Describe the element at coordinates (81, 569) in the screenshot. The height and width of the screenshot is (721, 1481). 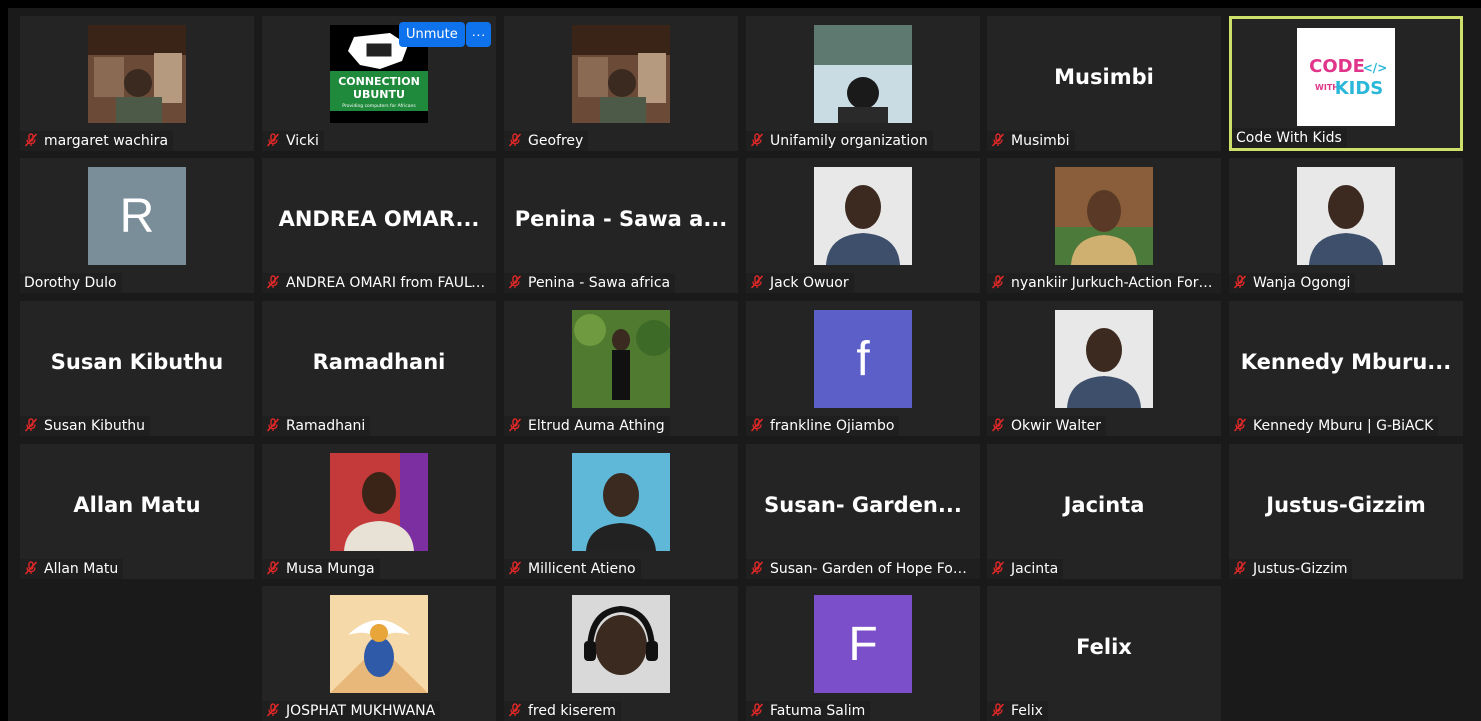
I see `participant-name: Allan Matu` at that location.